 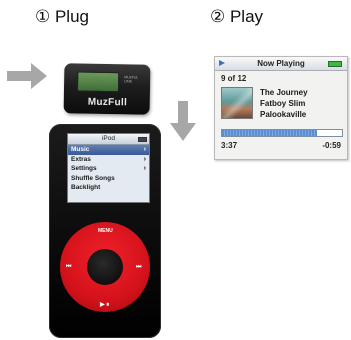 What do you see at coordinates (68, 267) in the screenshot?
I see `previous-track-icon: ⏮` at bounding box center [68, 267].